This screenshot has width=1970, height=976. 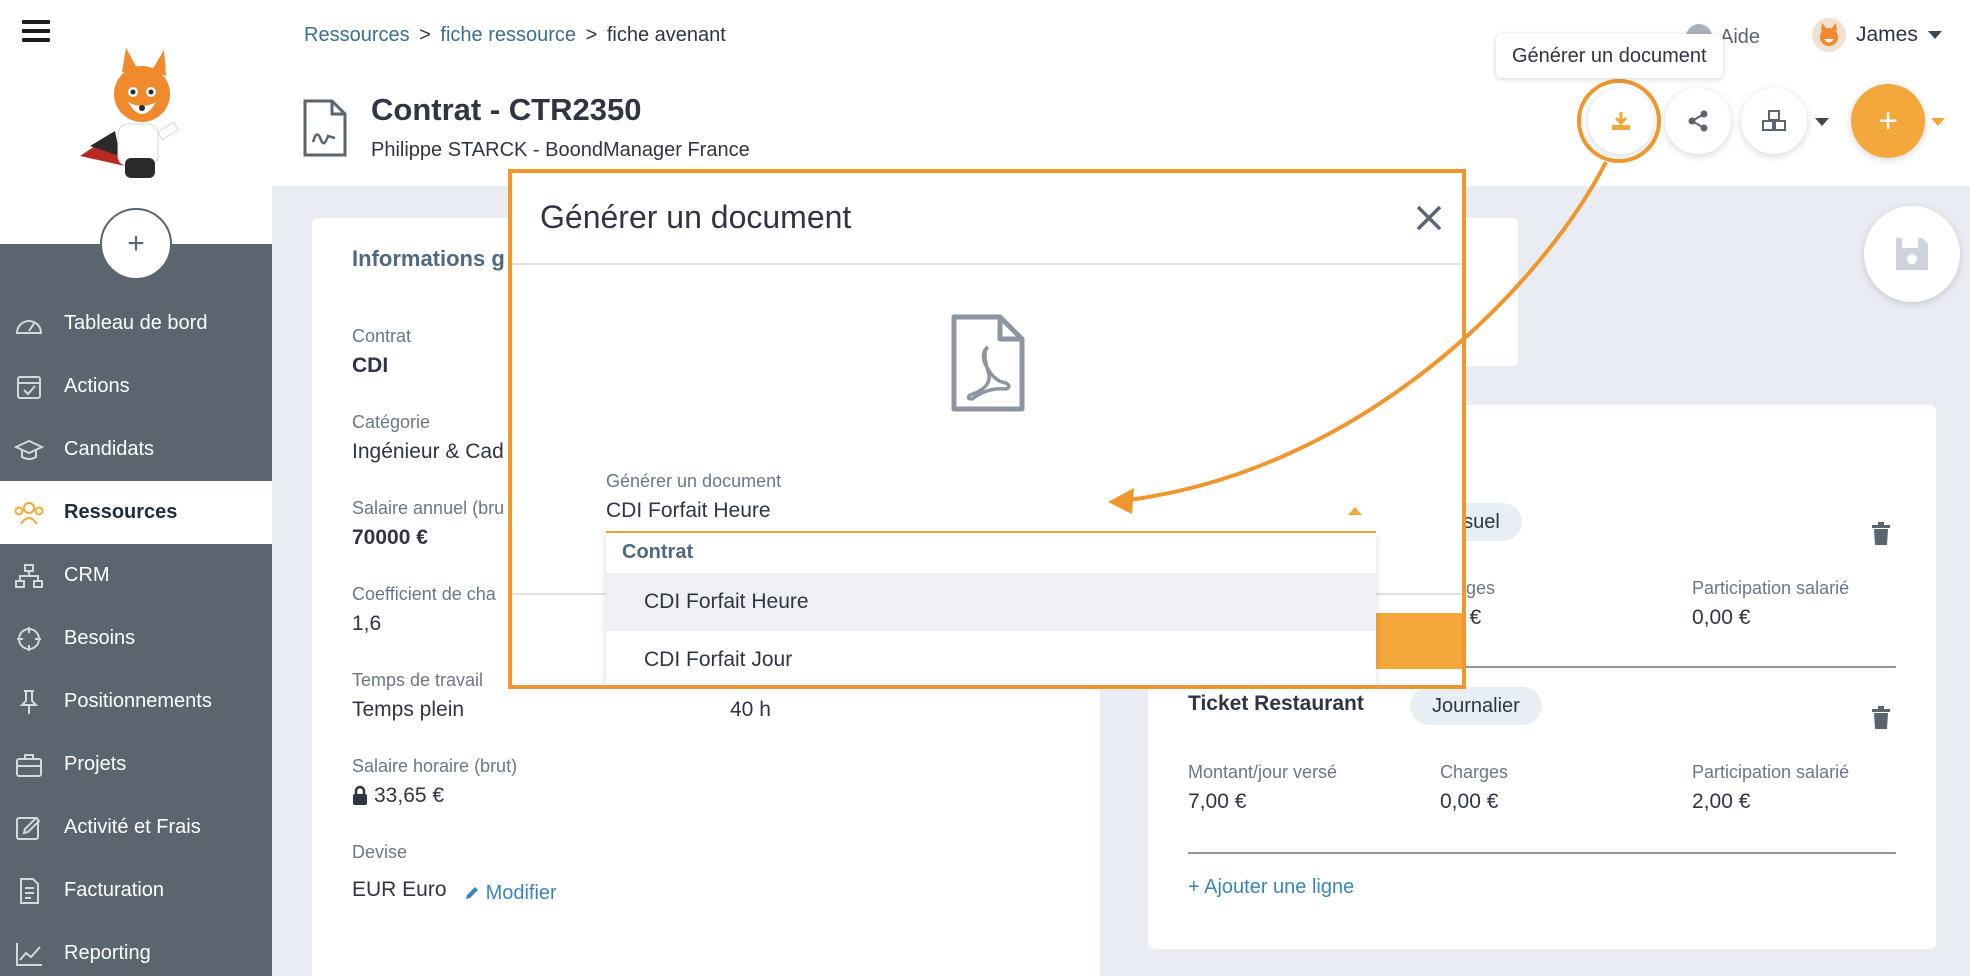 I want to click on frequency-pill: Journalier, so click(x=1476, y=706).